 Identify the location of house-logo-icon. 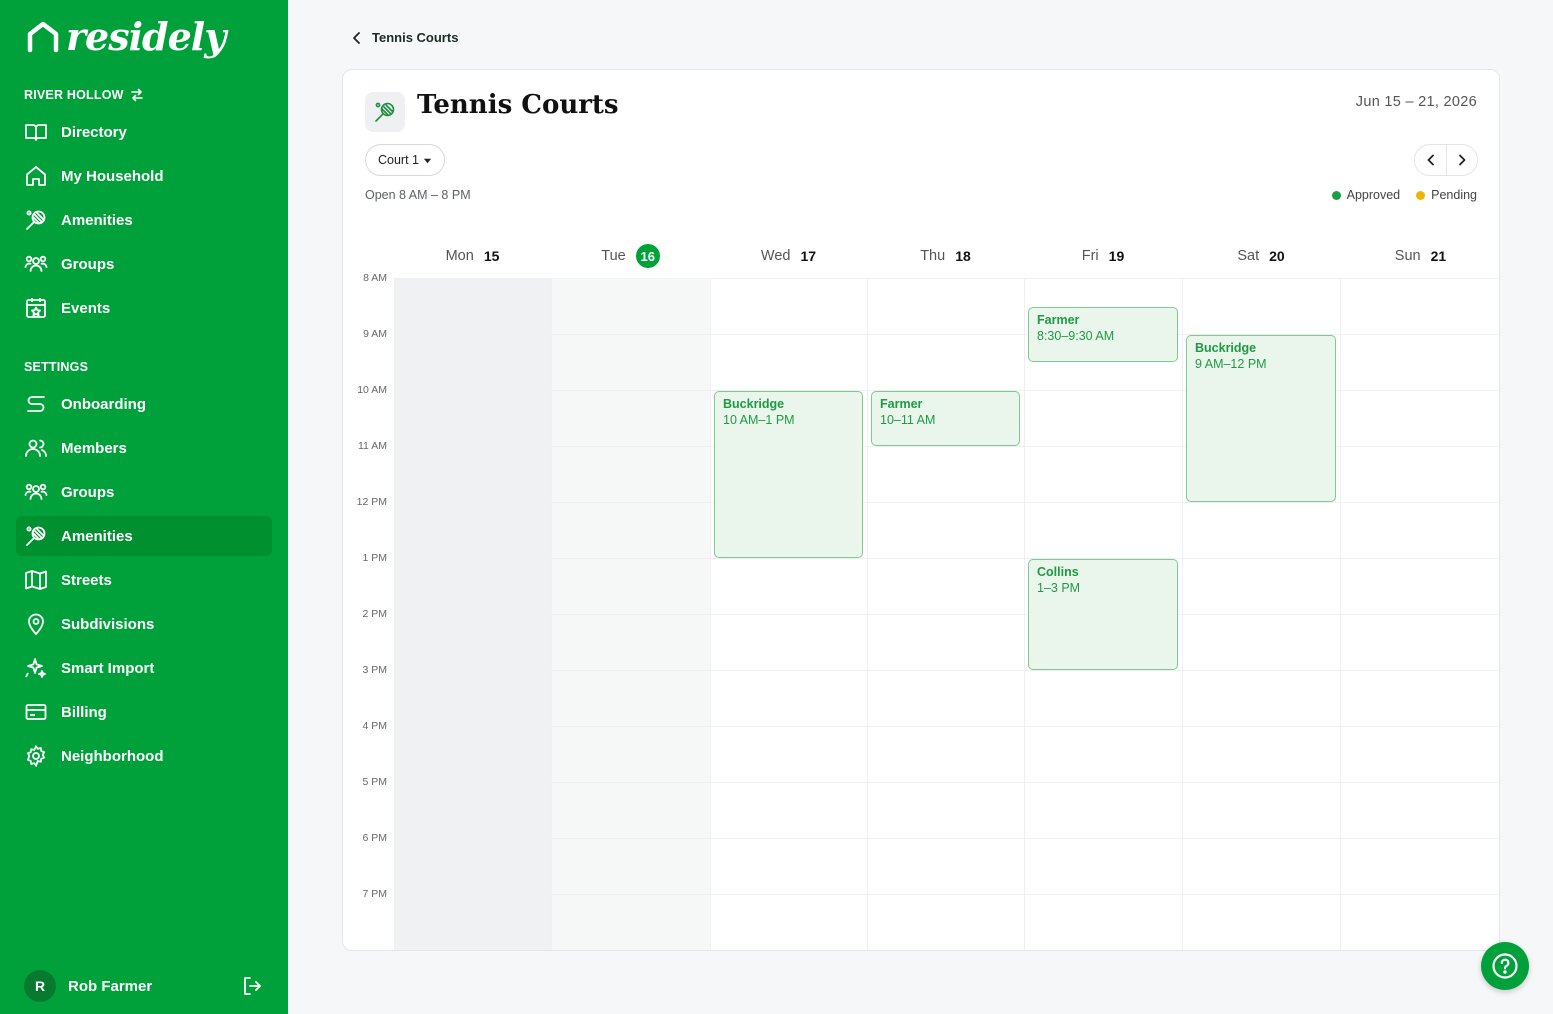
(43, 36).